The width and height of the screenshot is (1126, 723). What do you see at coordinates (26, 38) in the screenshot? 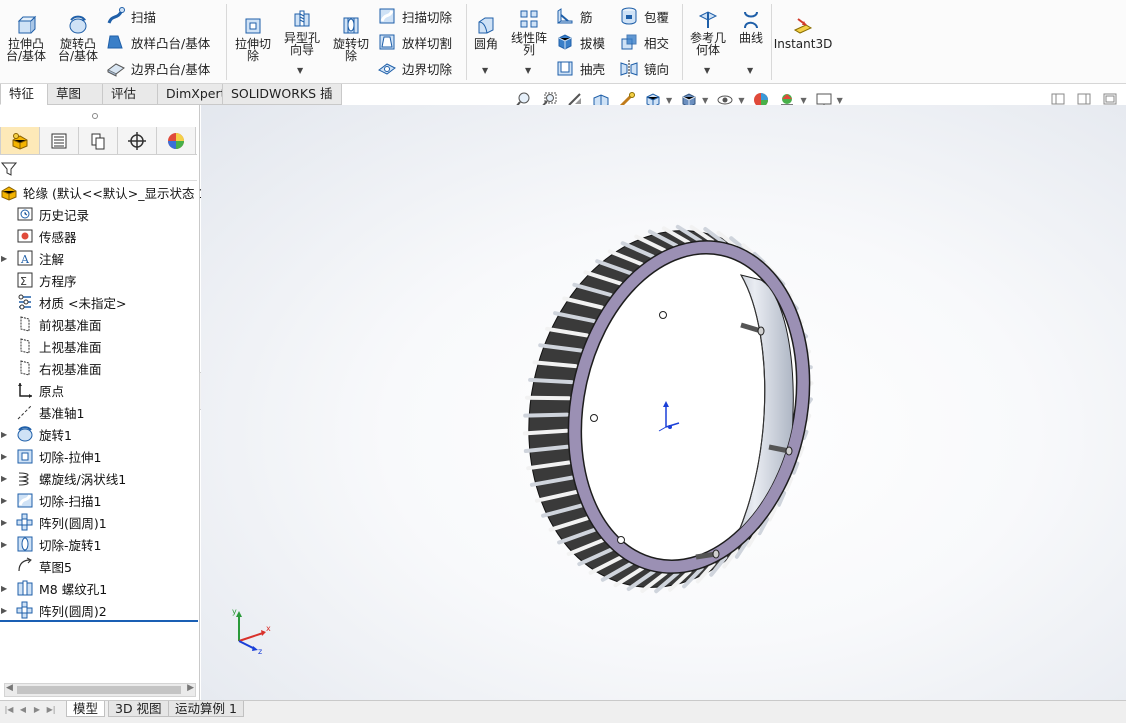
I see `extrude-boss-button: 拉伸凸 台/基体` at bounding box center [26, 38].